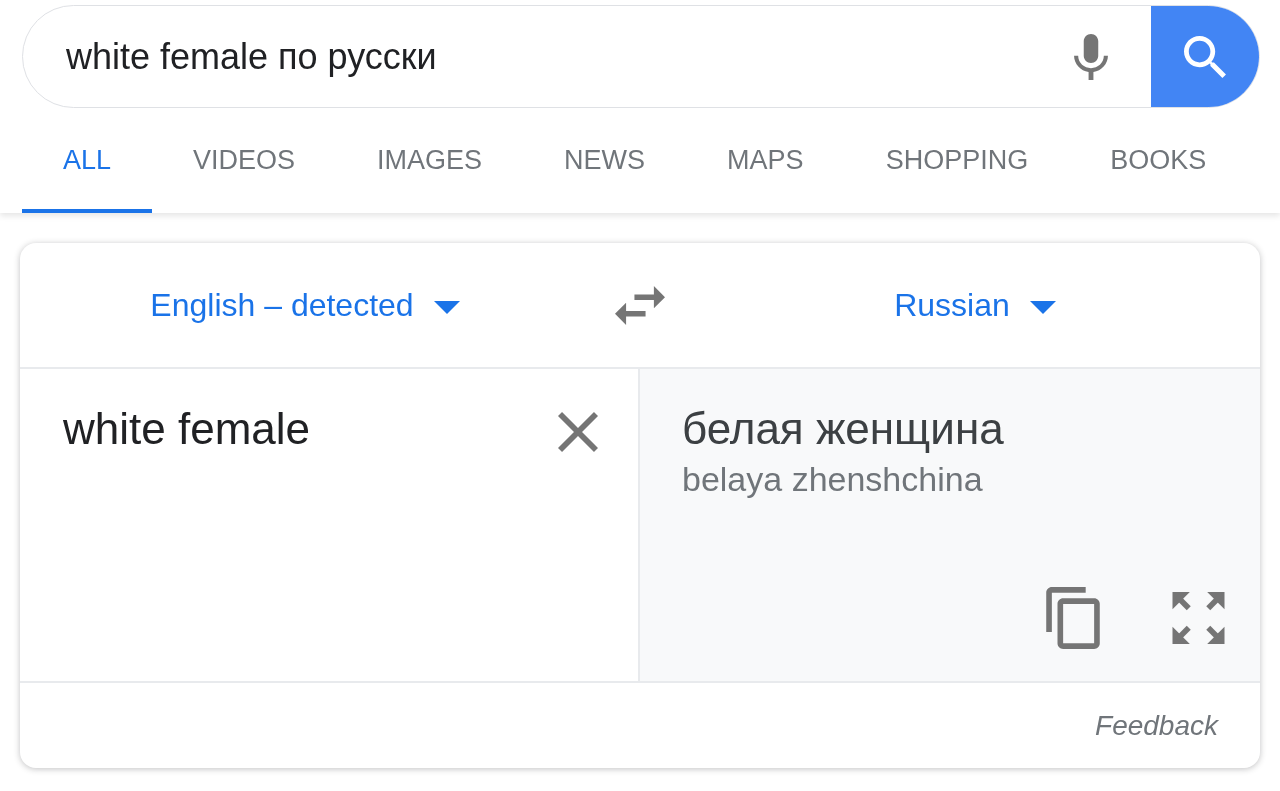  Describe the element at coordinates (640, 305) in the screenshot. I see `swap-icon` at that location.